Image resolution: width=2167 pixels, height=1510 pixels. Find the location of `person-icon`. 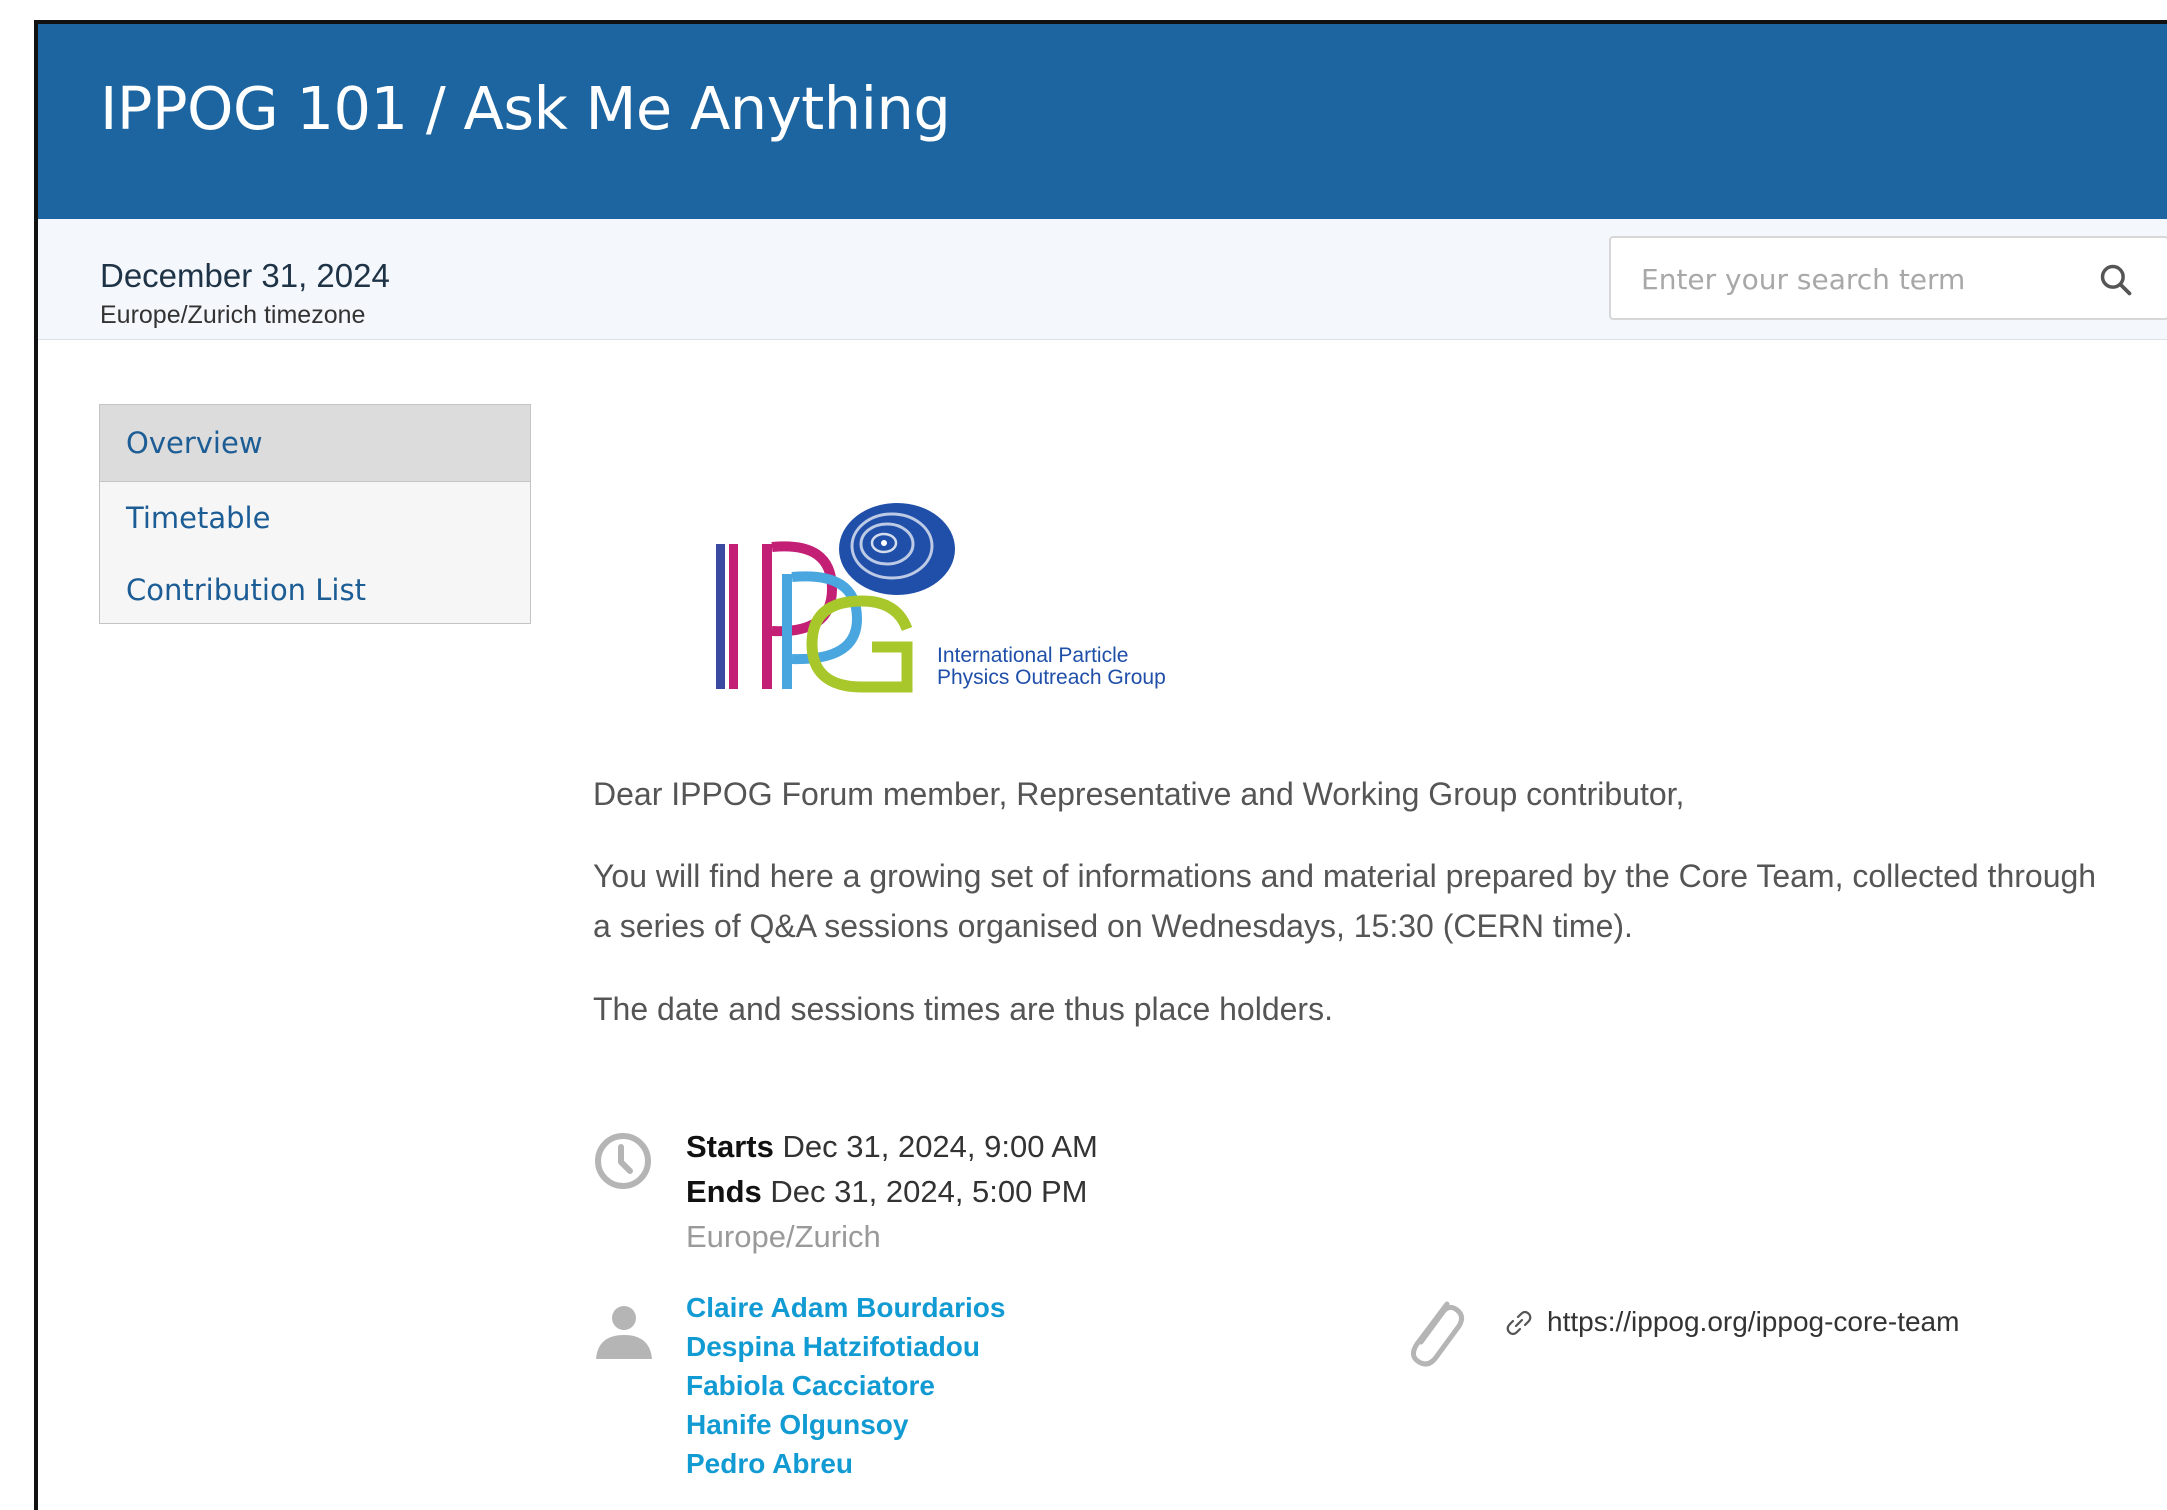

person-icon is located at coordinates (624, 1332).